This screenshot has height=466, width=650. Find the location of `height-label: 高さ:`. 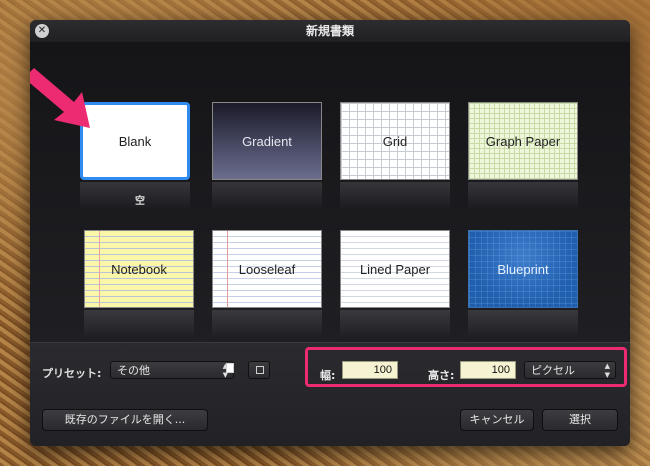

height-label: 高さ: is located at coordinates (441, 375).